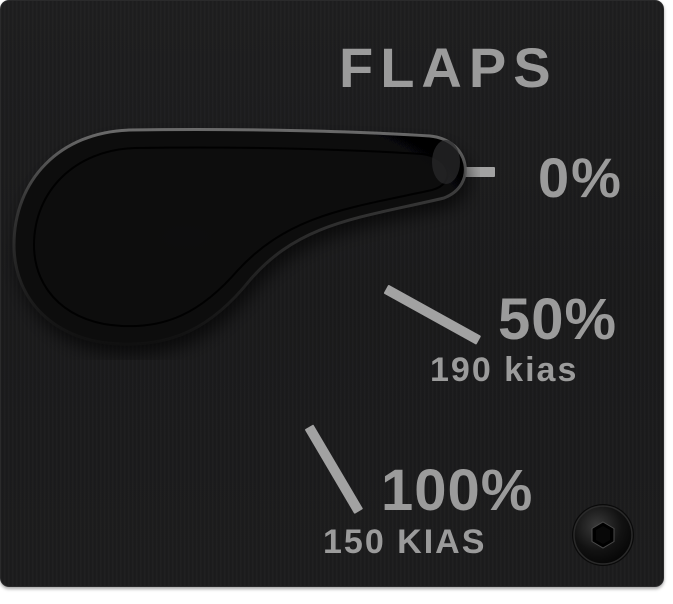  What do you see at coordinates (580, 178) in the screenshot?
I see `flap-position-0-label: 0%` at bounding box center [580, 178].